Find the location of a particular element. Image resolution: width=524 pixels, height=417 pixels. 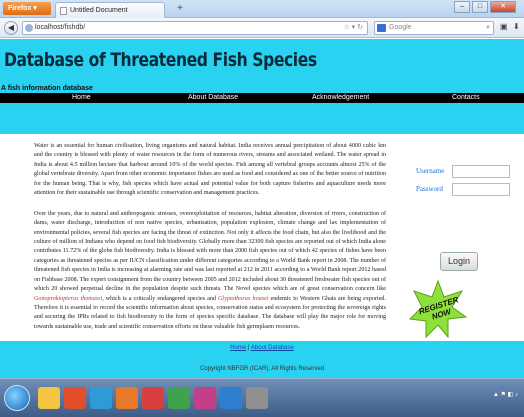

windows-taskbar: ▲ ⚑ ◧ ♪ is located at coordinates (262, 397).